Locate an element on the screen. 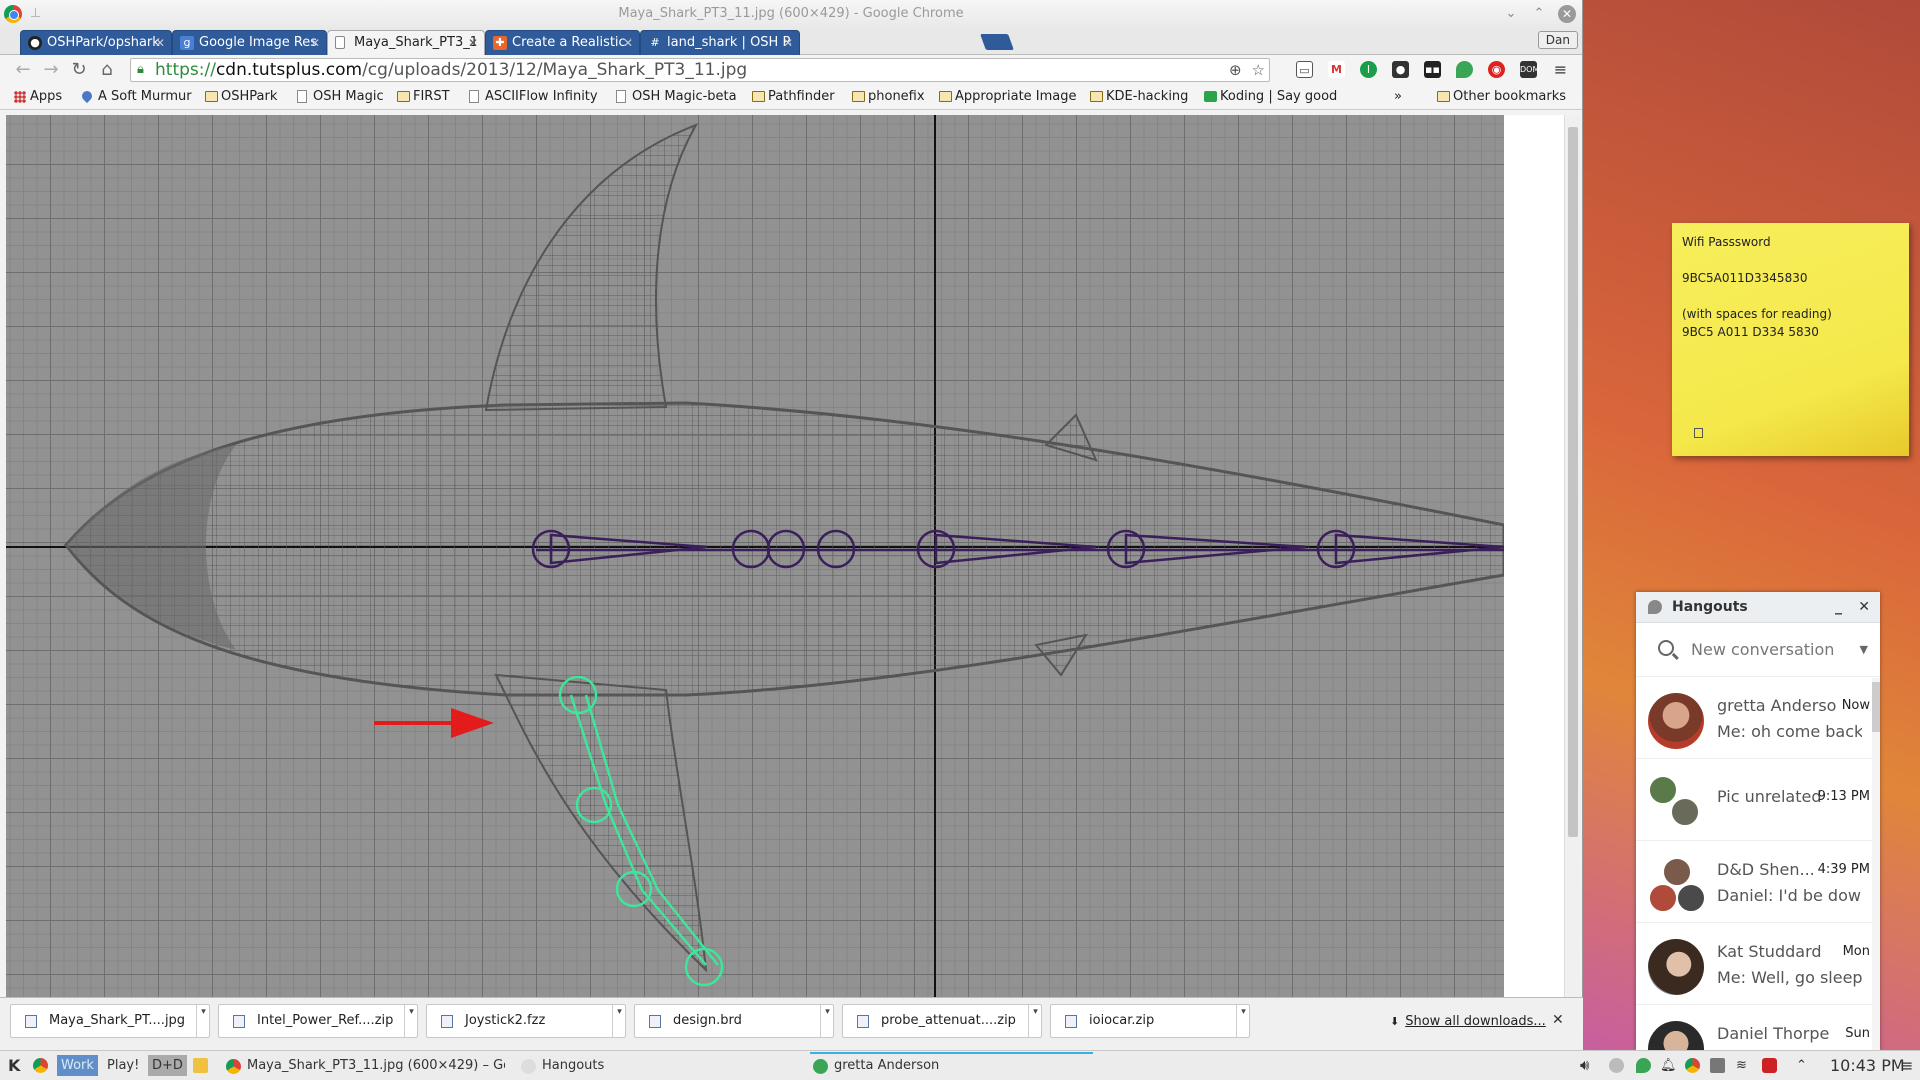  profile-button: Dan is located at coordinates (1557, 40).